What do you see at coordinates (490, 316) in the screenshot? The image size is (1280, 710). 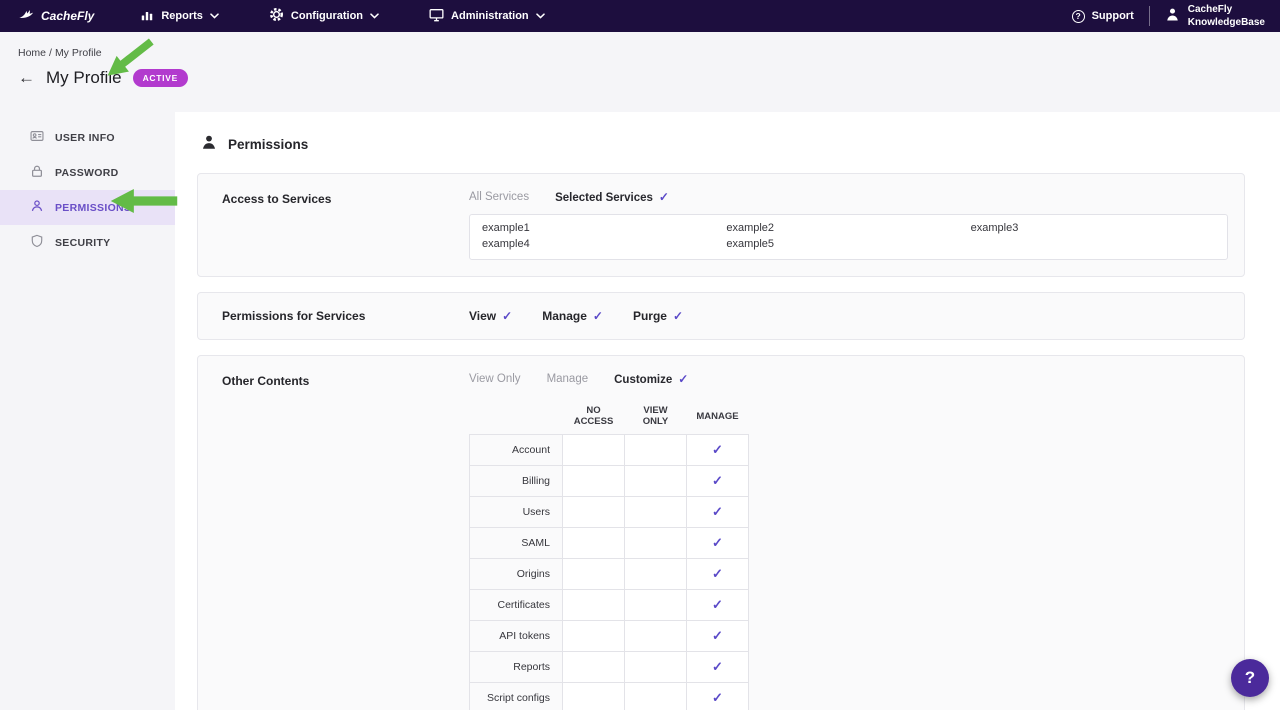 I see `option-view: View ✓` at bounding box center [490, 316].